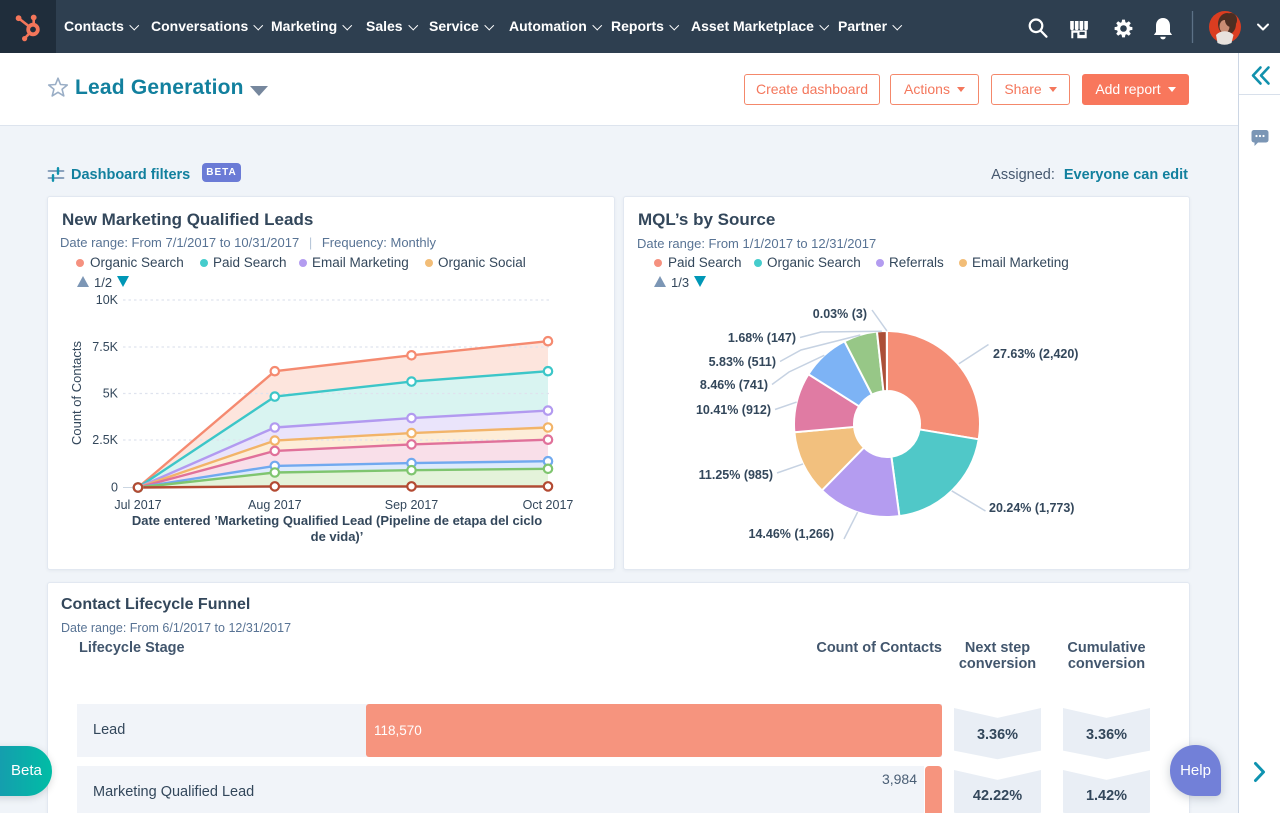 The image size is (1280, 813). What do you see at coordinates (736, 475) in the screenshot?
I see `svg-text: 11.25% (985)` at bounding box center [736, 475].